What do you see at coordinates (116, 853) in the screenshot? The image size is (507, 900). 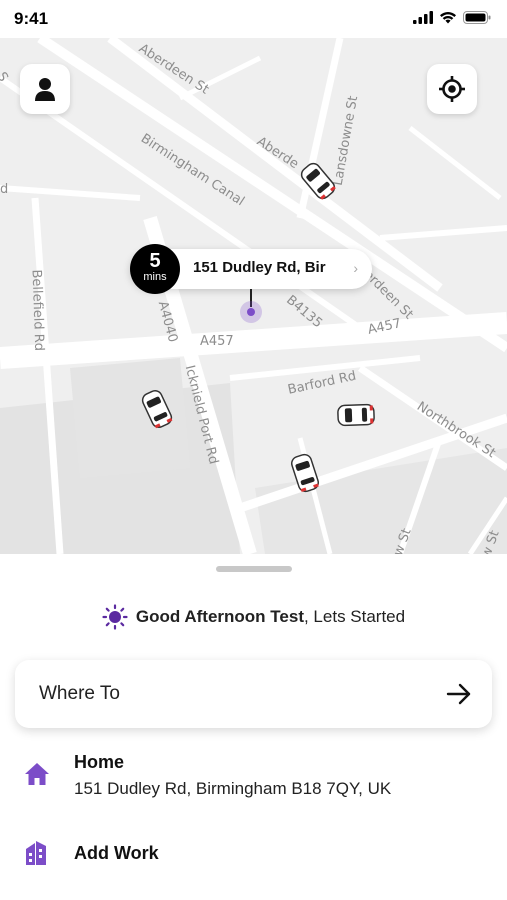 I see `place-title: Add Work` at bounding box center [116, 853].